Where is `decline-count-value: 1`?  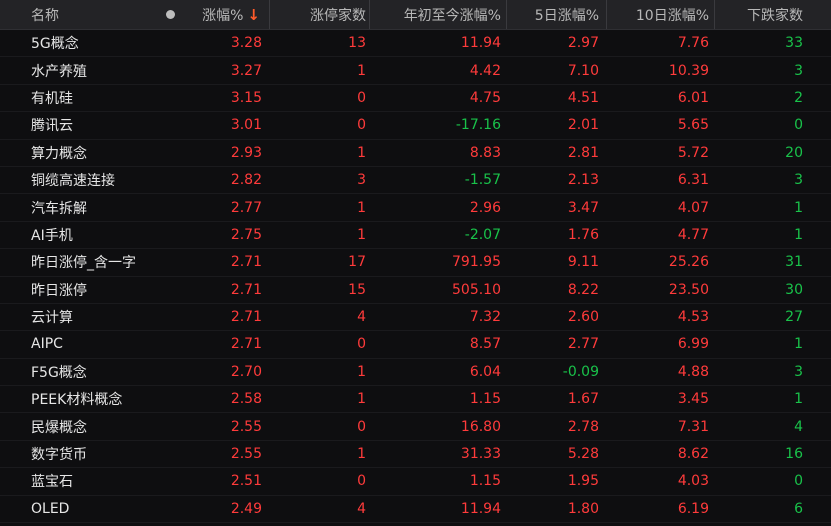 decline-count-value: 1 is located at coordinates (798, 234).